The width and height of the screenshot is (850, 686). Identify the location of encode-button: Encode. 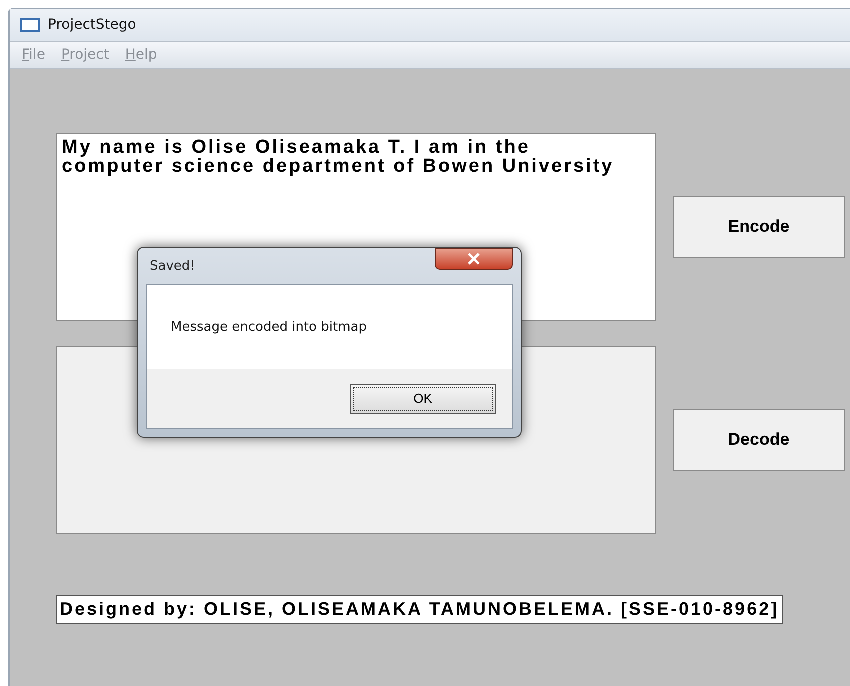
(759, 227).